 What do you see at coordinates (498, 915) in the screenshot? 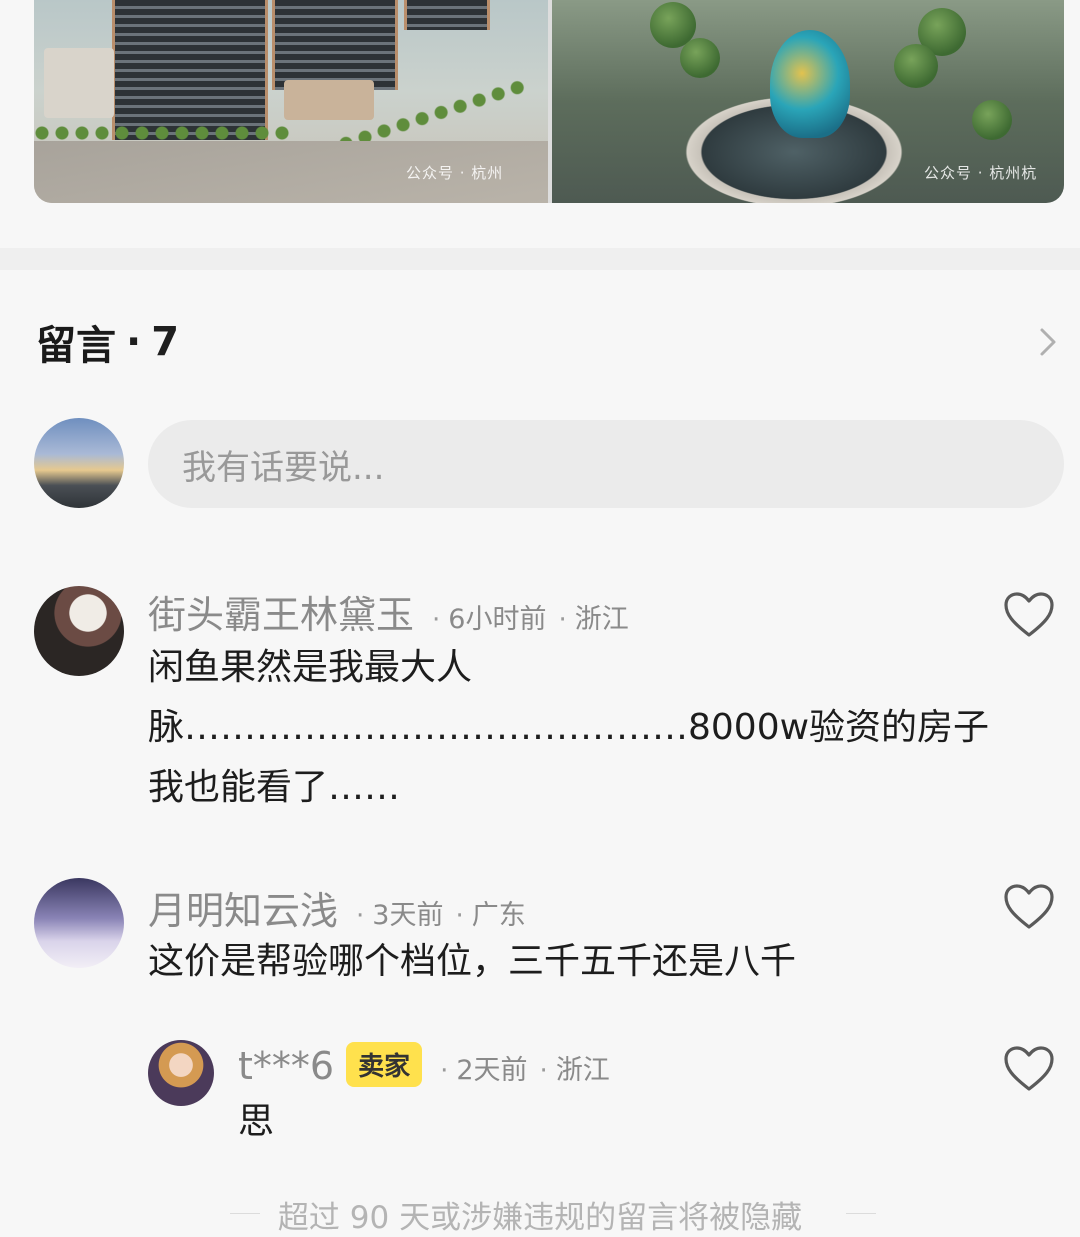
I see `comment-region: 广东` at bounding box center [498, 915].